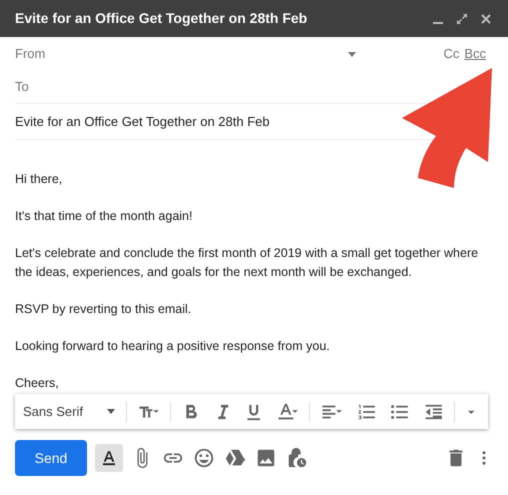 Image resolution: width=508 pixels, height=495 pixels. Describe the element at coordinates (475, 54) in the screenshot. I see `bcc-link: Bcc` at that location.